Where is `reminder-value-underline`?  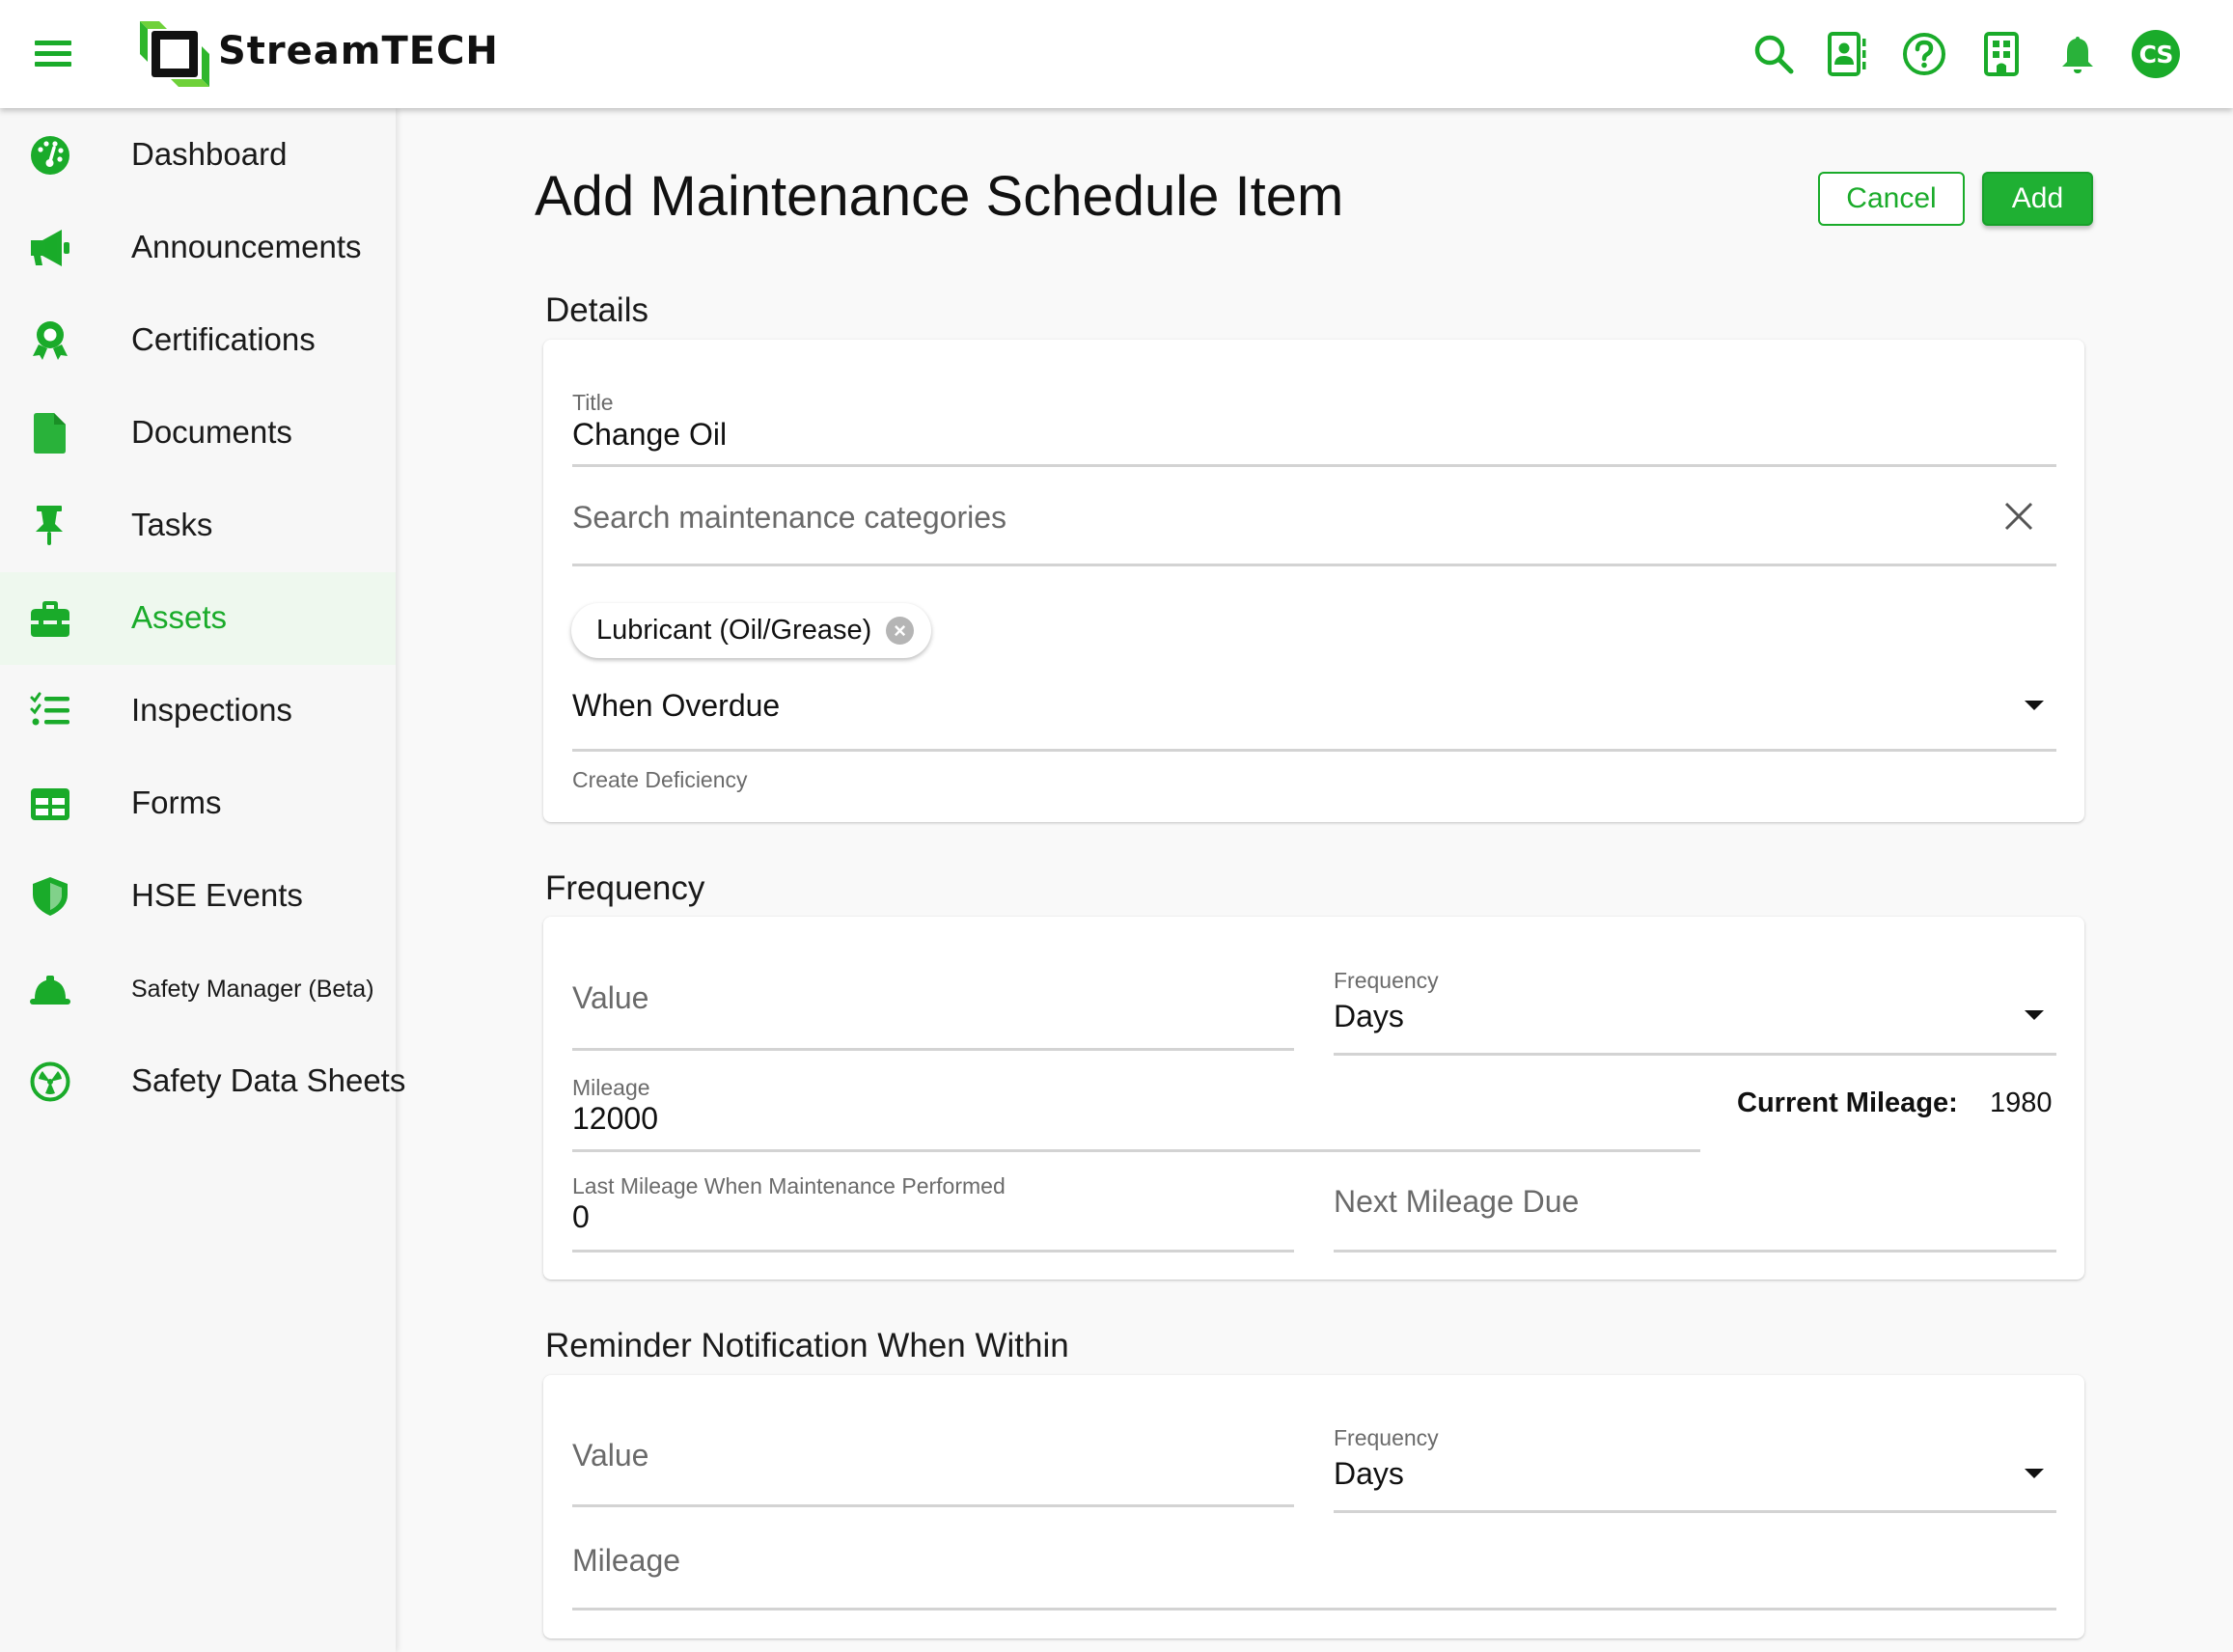
reminder-value-underline is located at coordinates (933, 1505).